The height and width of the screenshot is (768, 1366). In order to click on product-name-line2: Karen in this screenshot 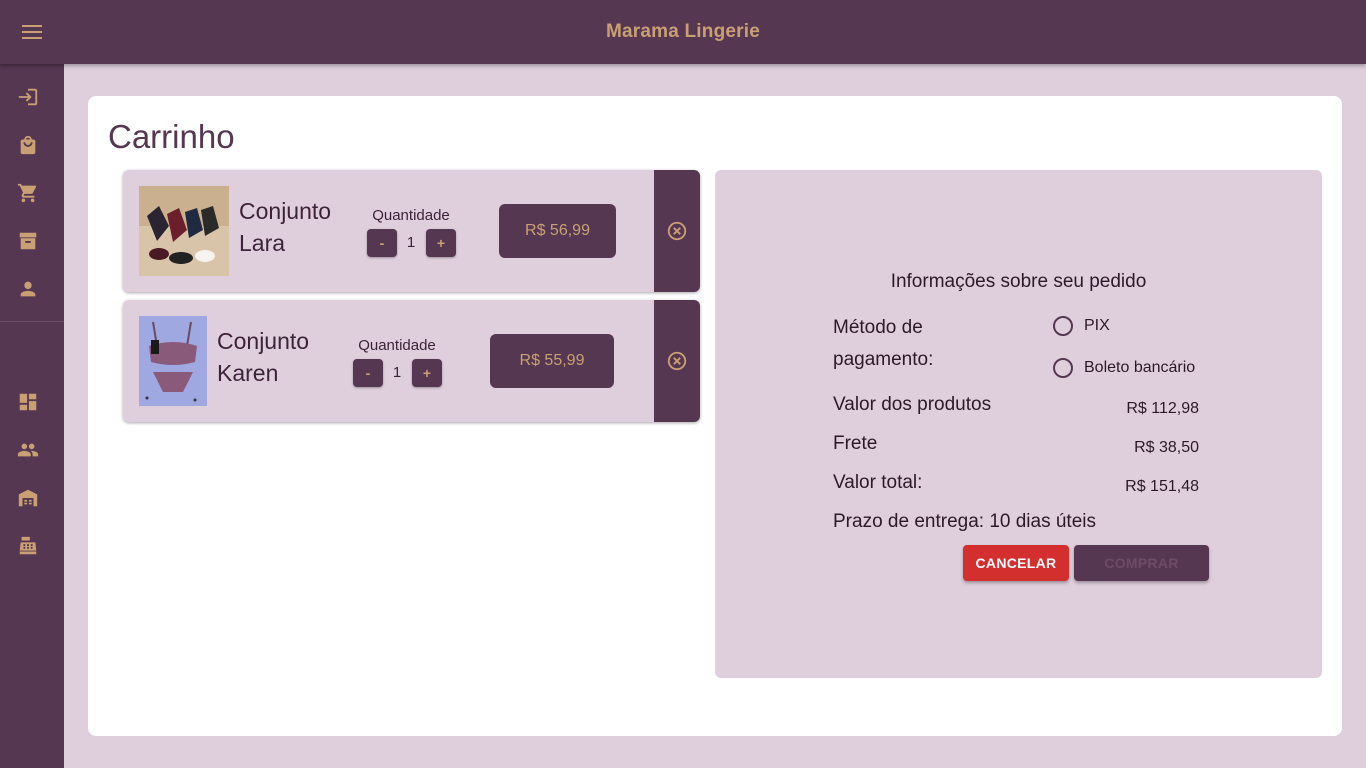, I will do `click(248, 373)`.